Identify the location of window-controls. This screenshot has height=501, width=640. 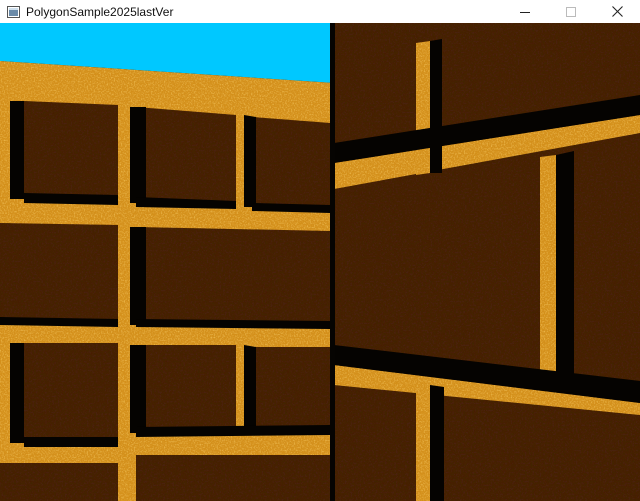
(571, 11).